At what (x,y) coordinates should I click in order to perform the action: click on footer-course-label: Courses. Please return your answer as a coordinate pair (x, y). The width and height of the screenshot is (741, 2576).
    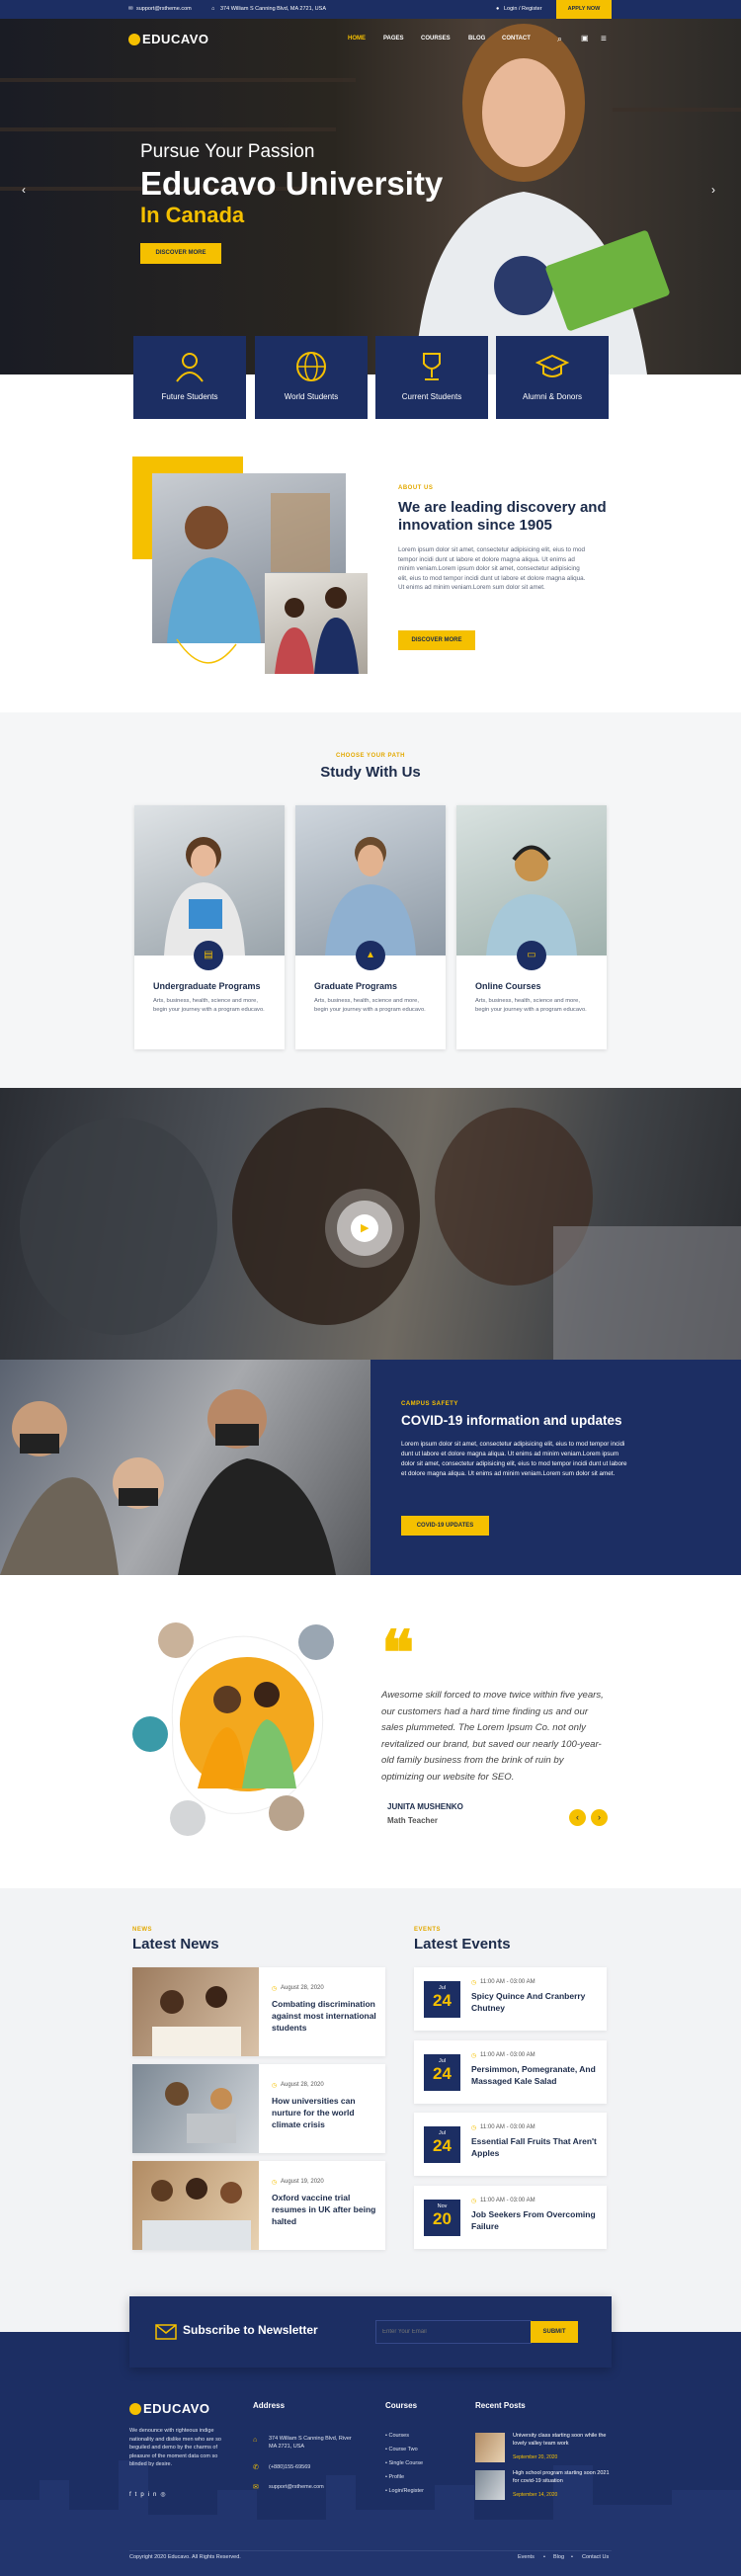
    Looking at the image, I should click on (398, 2436).